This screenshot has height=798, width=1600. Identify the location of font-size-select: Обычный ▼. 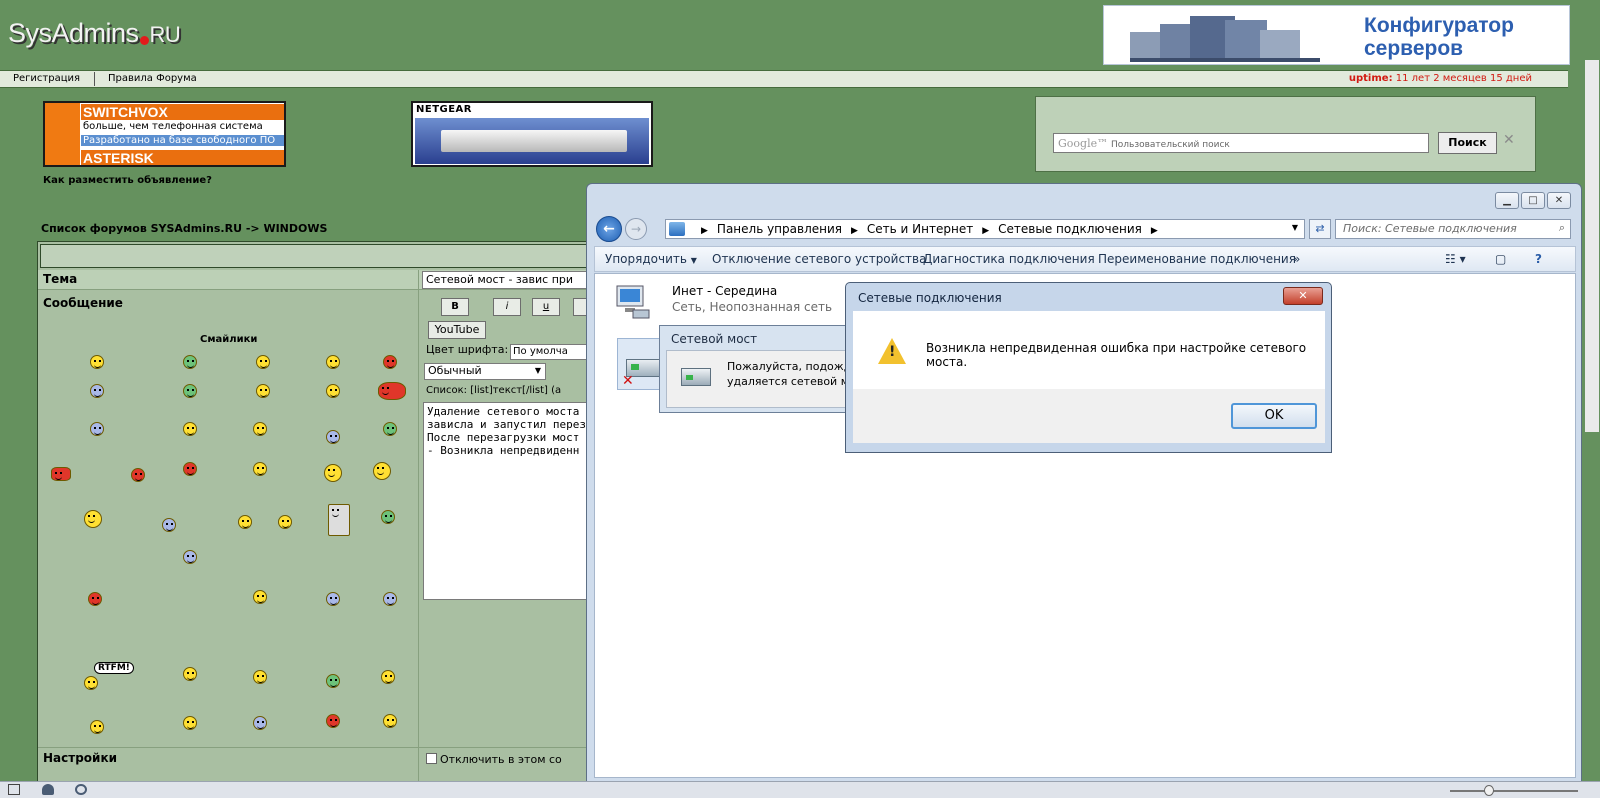
(485, 371).